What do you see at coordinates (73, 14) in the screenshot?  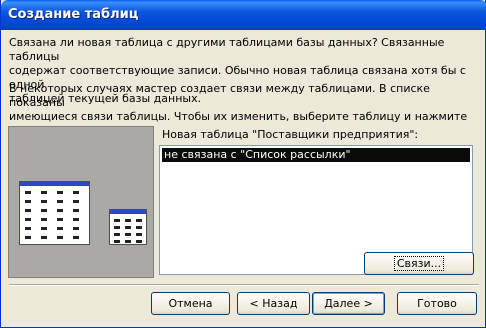 I see `window-title: Создание таблиц` at bounding box center [73, 14].